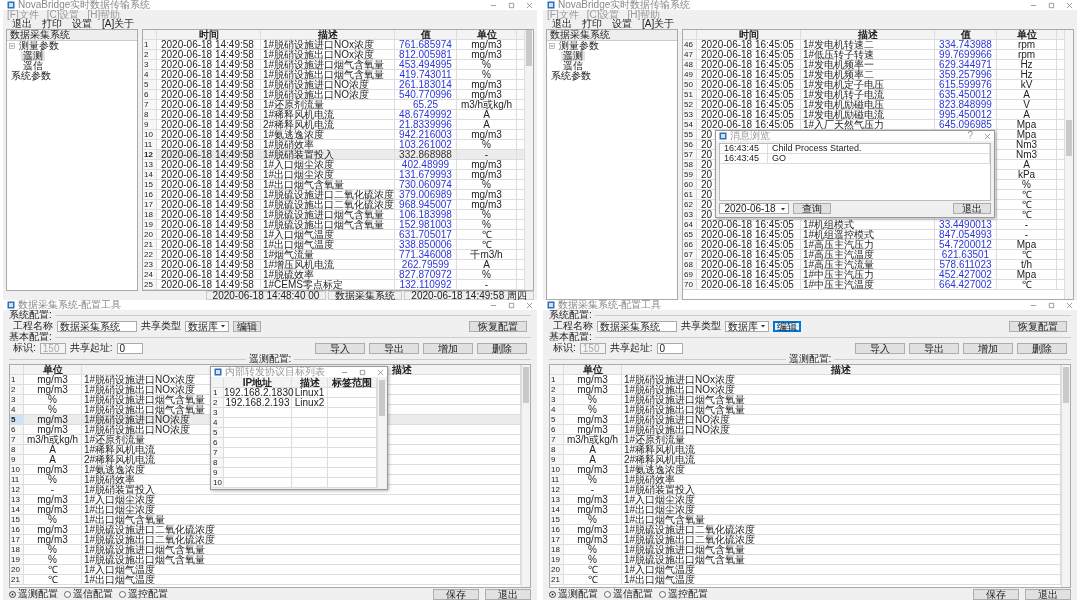  I want to click on field-label: 标识:, so click(564, 348).